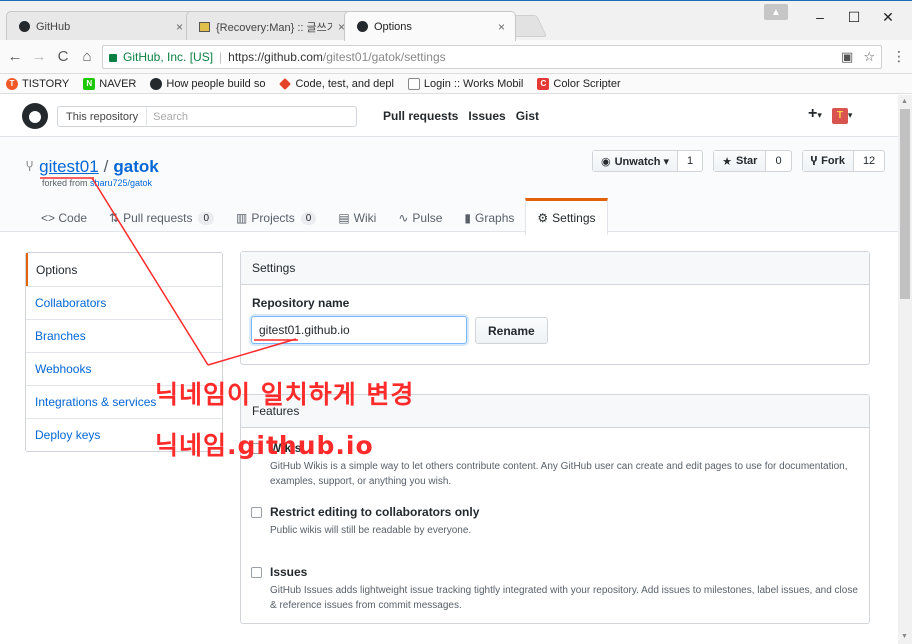 This screenshot has height=644, width=912. What do you see at coordinates (46, 83) in the screenshot?
I see `bookmark-label: TISTORY` at bounding box center [46, 83].